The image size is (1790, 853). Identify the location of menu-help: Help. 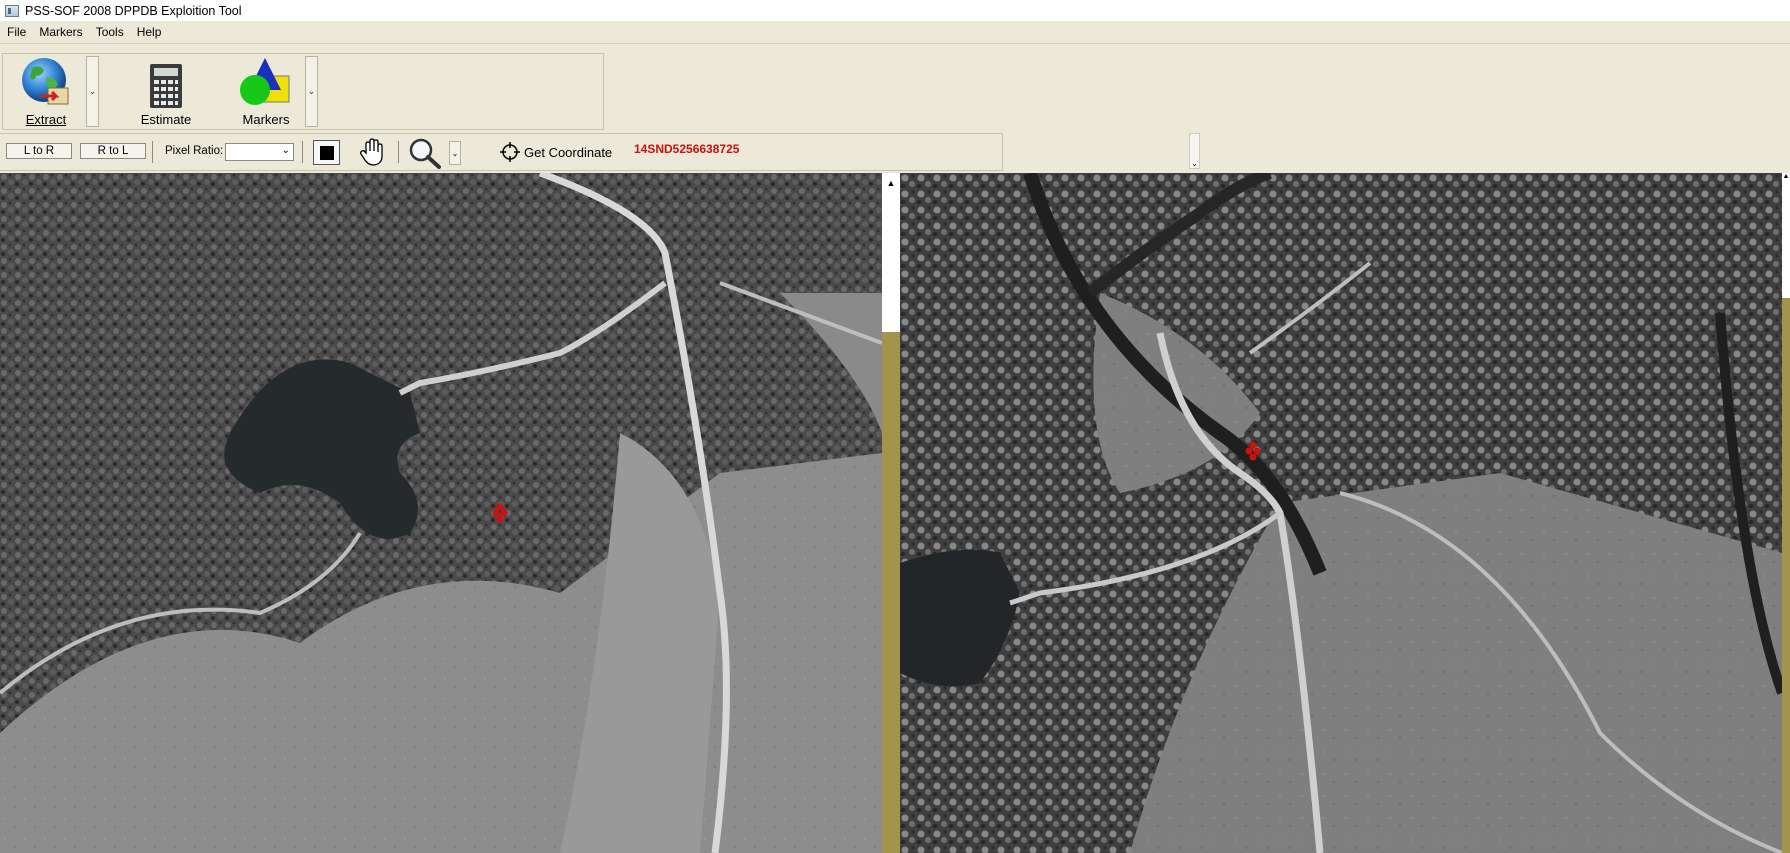
(149, 32).